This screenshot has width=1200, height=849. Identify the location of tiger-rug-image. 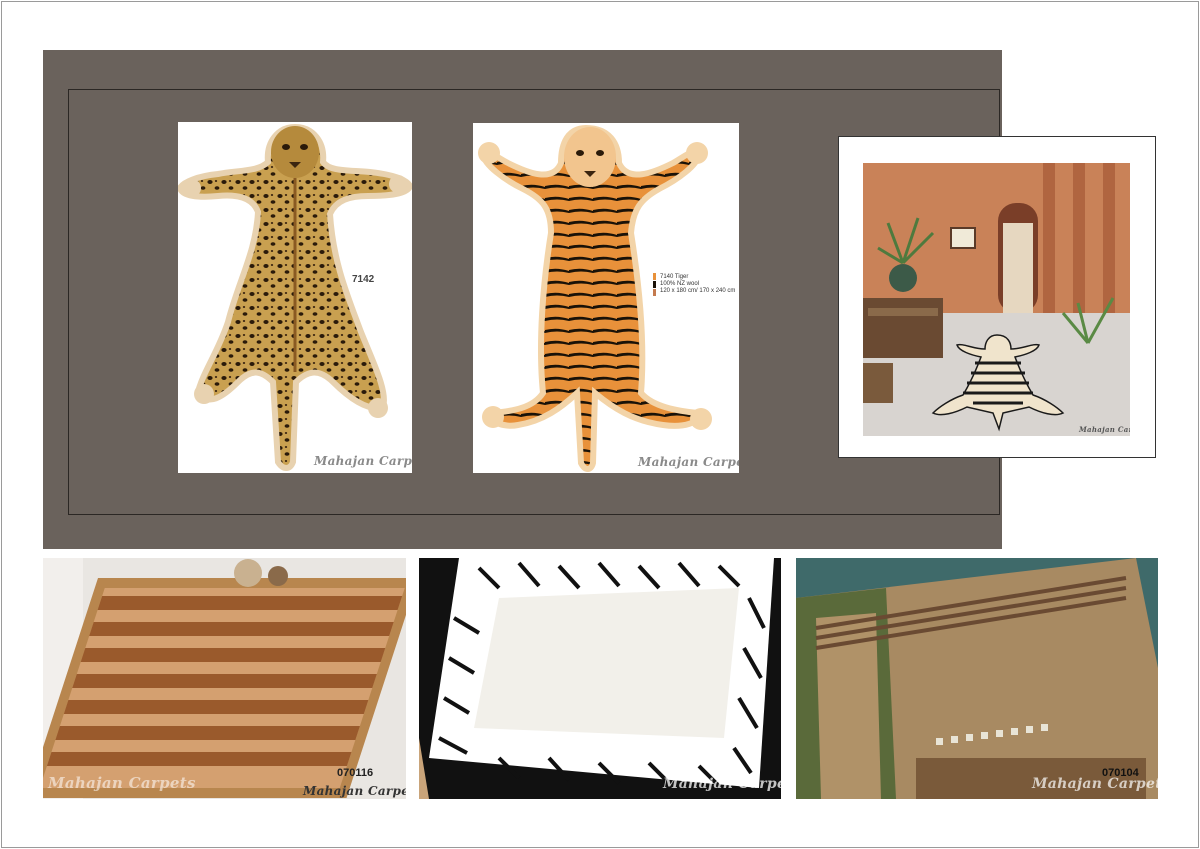
(595, 298).